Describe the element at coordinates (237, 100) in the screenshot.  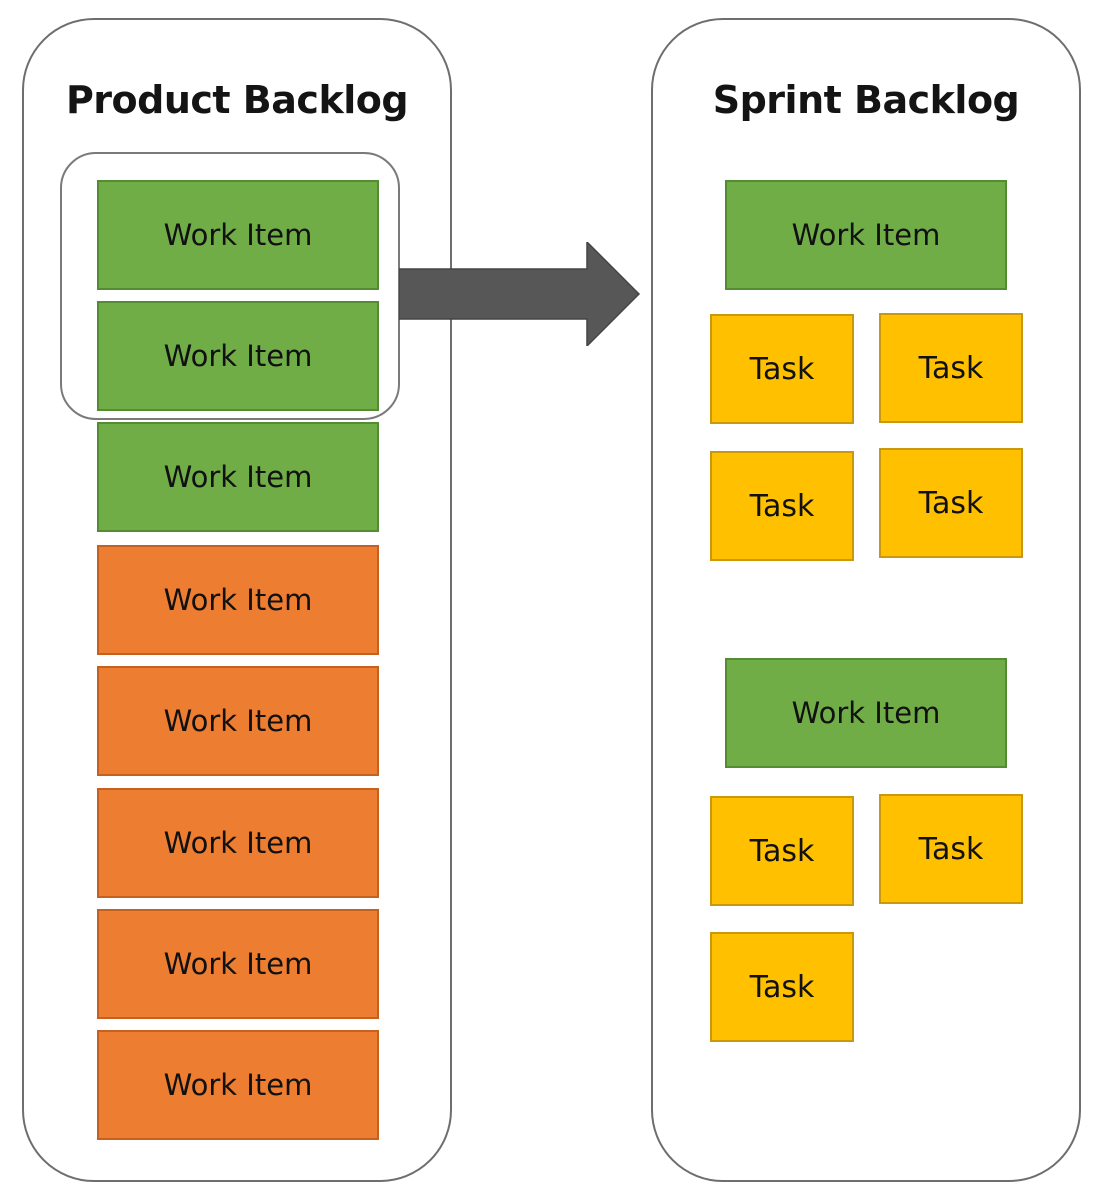
I see `product-backlog-title: Product Backlog` at that location.